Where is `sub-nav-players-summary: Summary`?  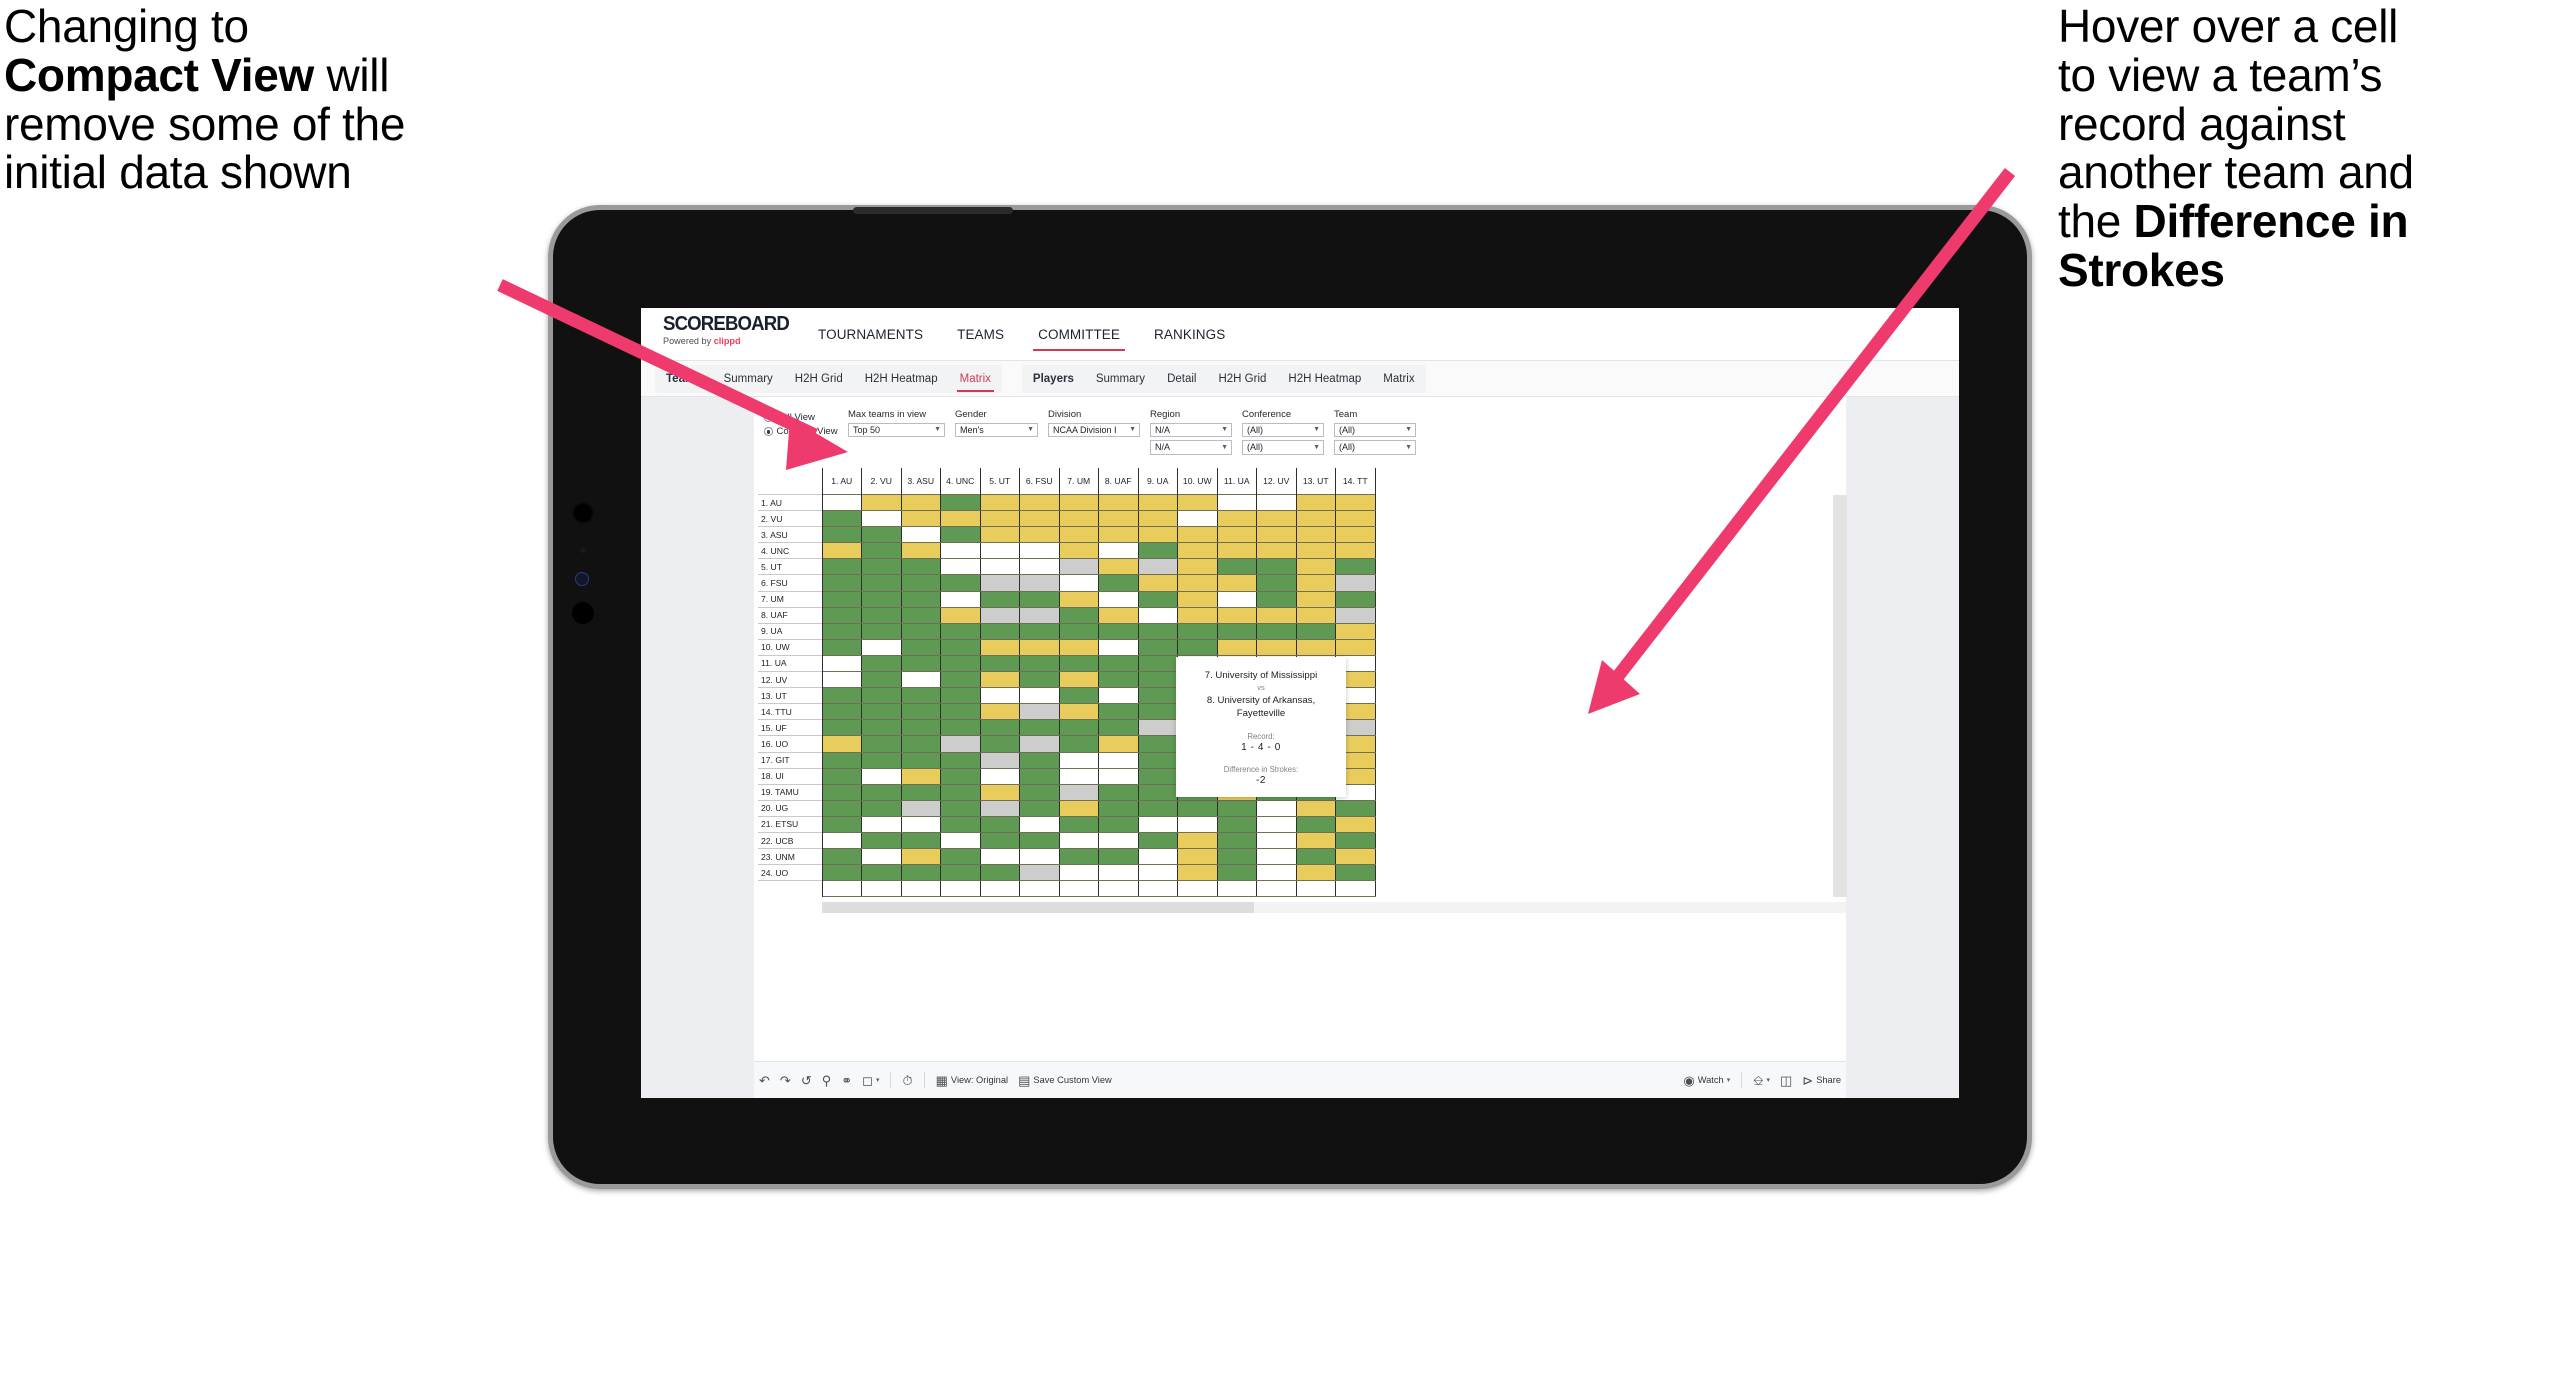 sub-nav-players-summary: Summary is located at coordinates (1120, 379).